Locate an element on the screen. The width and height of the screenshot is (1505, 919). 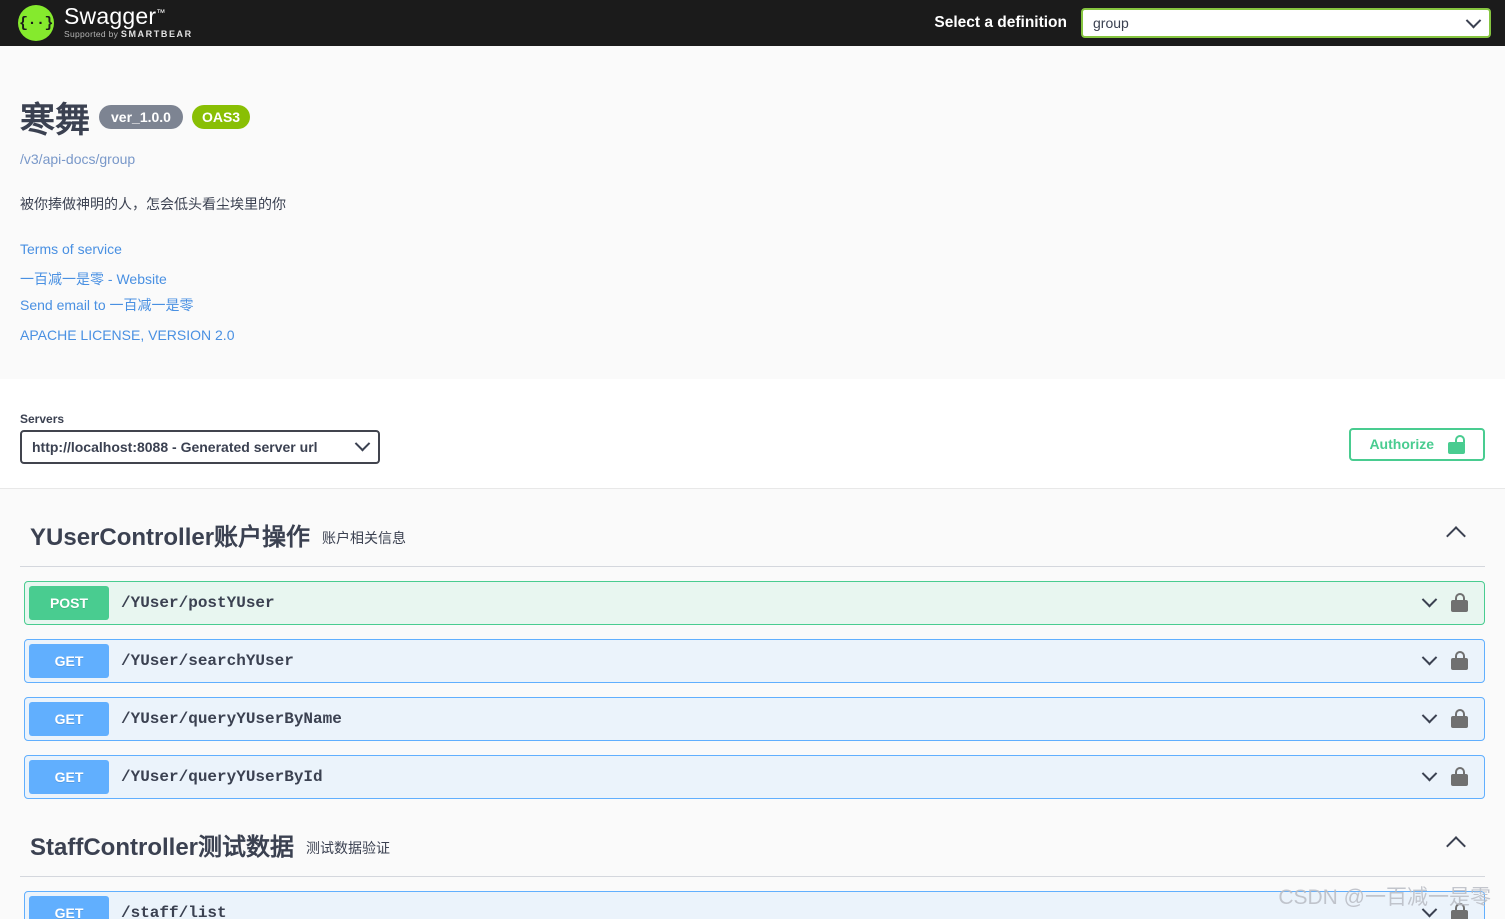
lock-open-icon is located at coordinates (1456, 444).